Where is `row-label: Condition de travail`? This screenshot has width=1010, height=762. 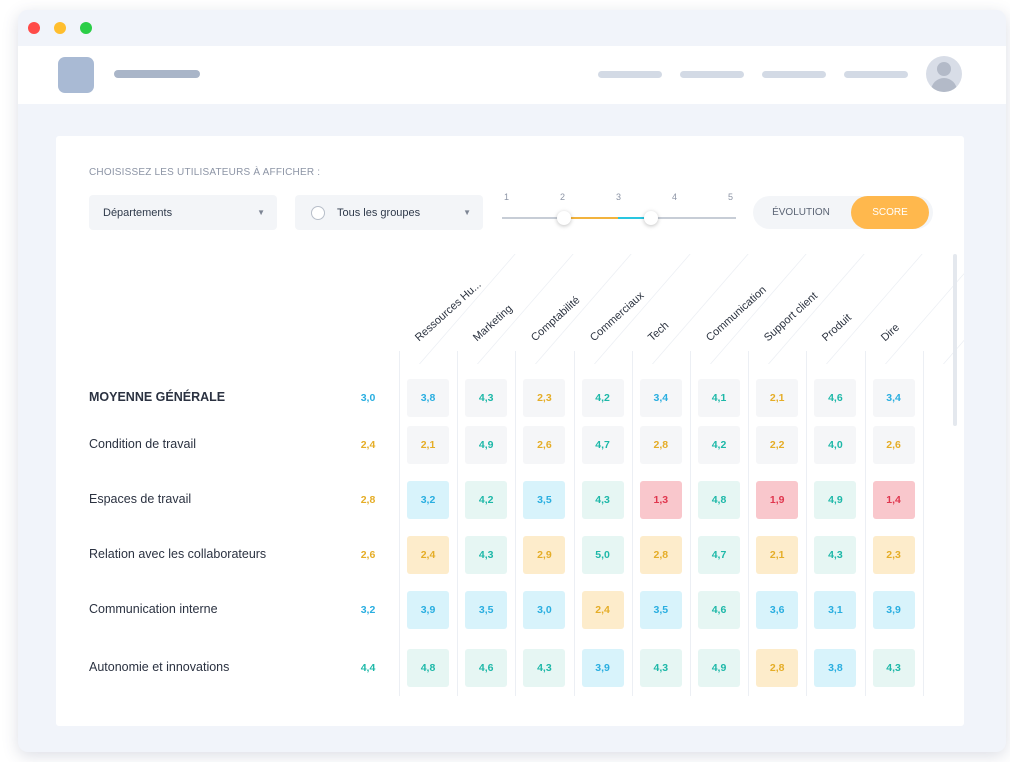
row-label: Condition de travail is located at coordinates (143, 444).